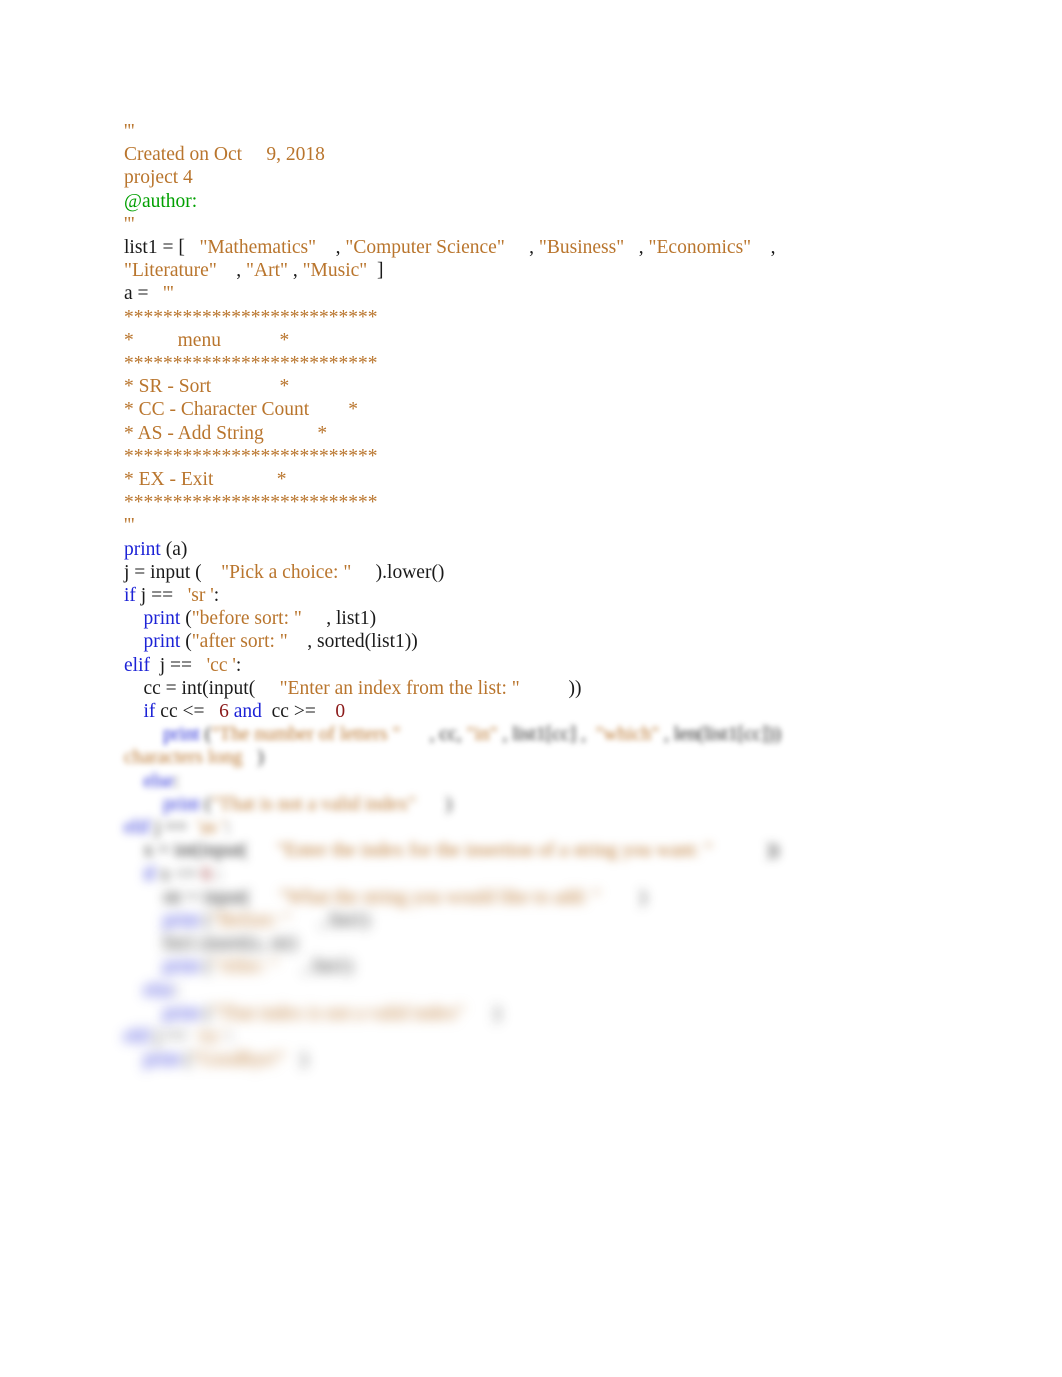  What do you see at coordinates (574, 943) in the screenshot?
I see `code-line: list1.insert(x, str)` at bounding box center [574, 943].